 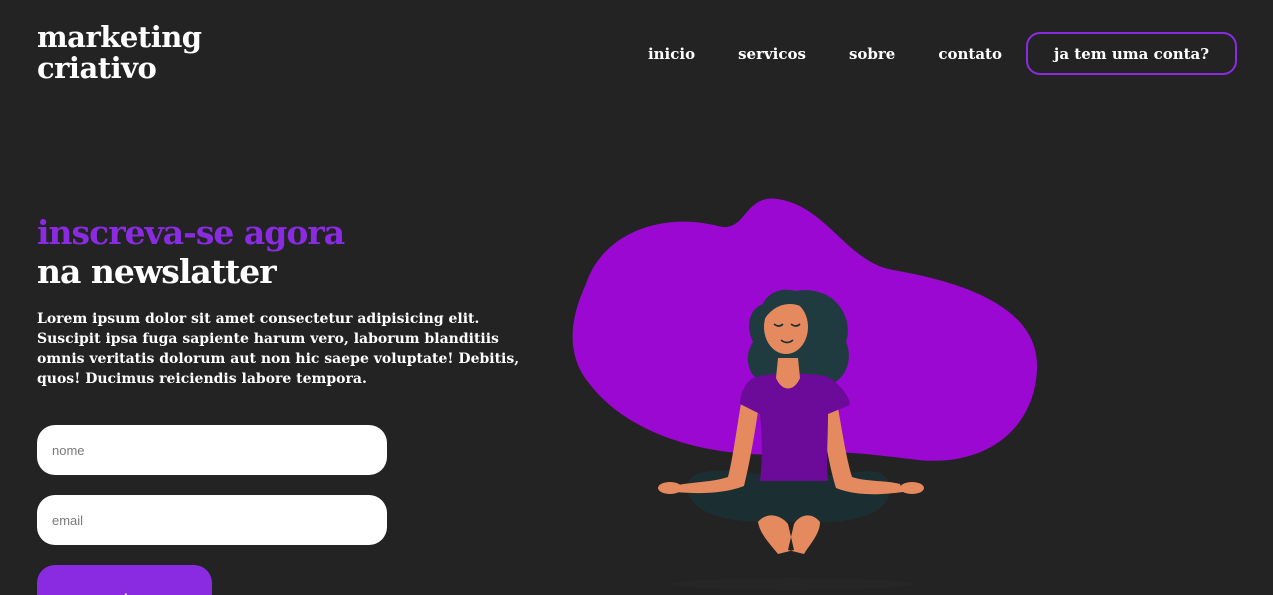 I want to click on nav-link-sobre: sobre, so click(x=872, y=54).